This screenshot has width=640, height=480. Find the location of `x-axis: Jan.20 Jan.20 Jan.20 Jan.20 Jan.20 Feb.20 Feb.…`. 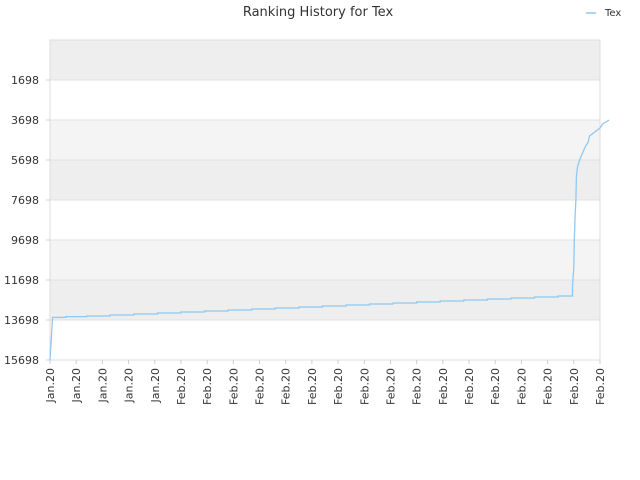

x-axis: Jan.20 Jan.20 Jan.20 Jan.20 Jan.20 Feb.20 Feb.… is located at coordinates (325, 382).